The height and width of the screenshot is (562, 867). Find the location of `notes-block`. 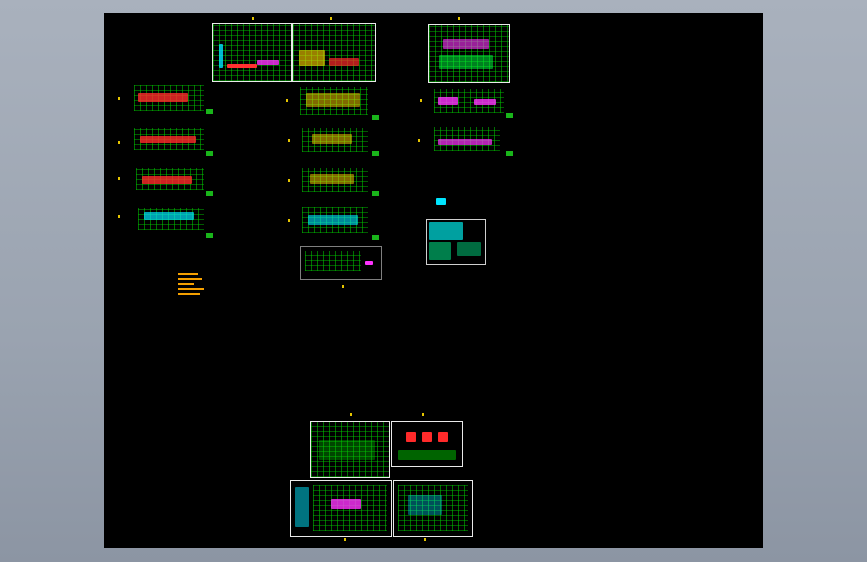

notes-block is located at coordinates (192, 285).